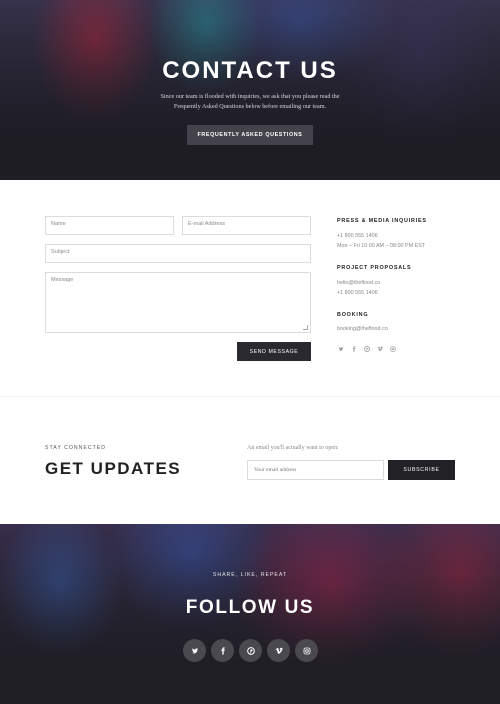 The image size is (500, 704). What do you see at coordinates (382, 221) in the screenshot?
I see `press-heading: PRESS & MEDIA INQUIRIES` at bounding box center [382, 221].